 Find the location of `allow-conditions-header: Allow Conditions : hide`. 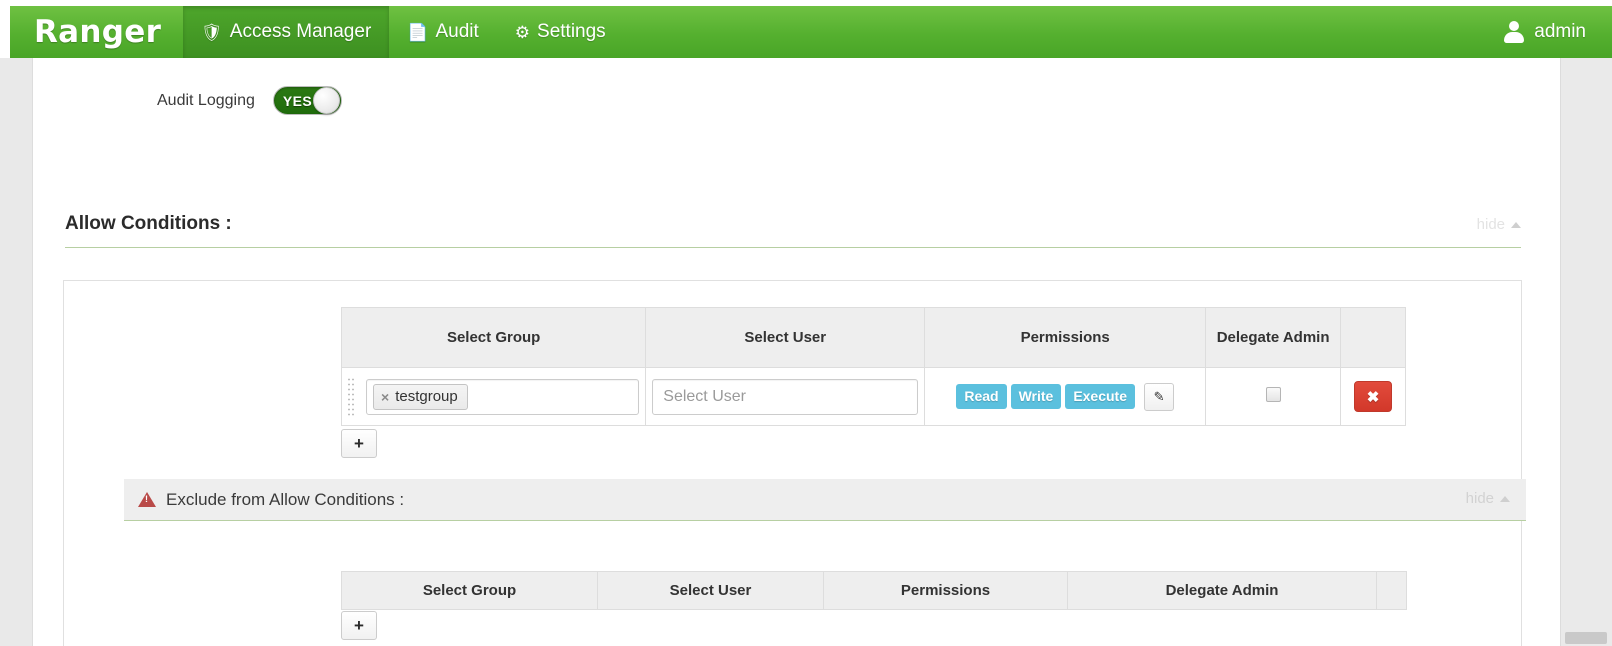

allow-conditions-header: Allow Conditions : hide is located at coordinates (793, 230).